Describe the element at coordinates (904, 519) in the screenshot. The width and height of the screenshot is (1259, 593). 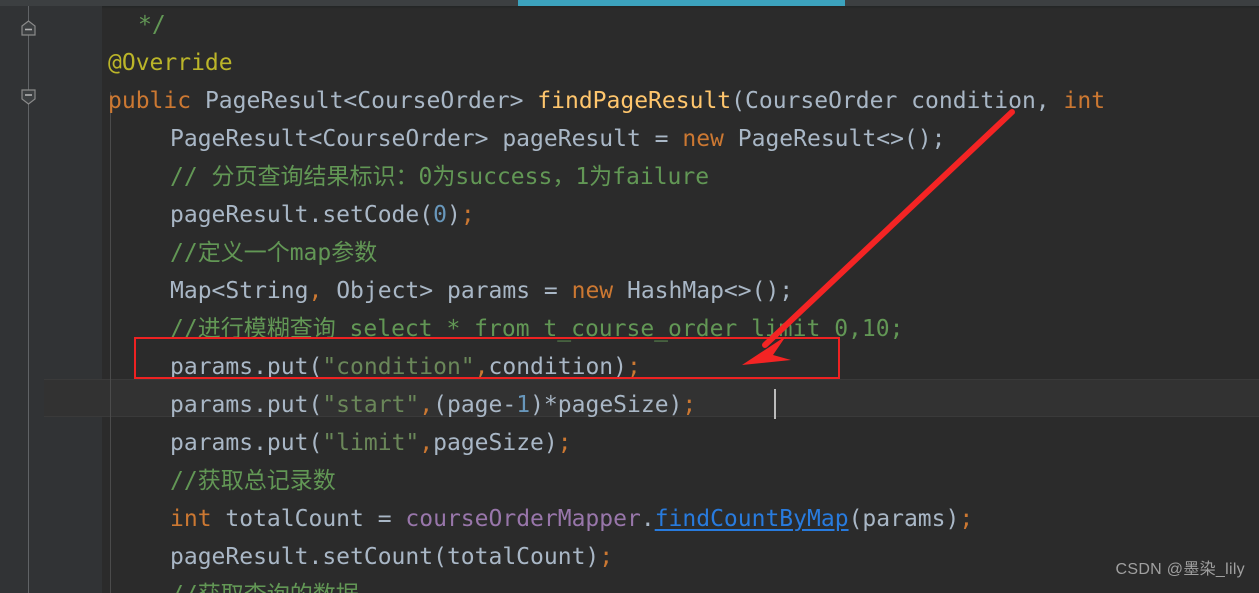
I see `code-token: (params)` at that location.